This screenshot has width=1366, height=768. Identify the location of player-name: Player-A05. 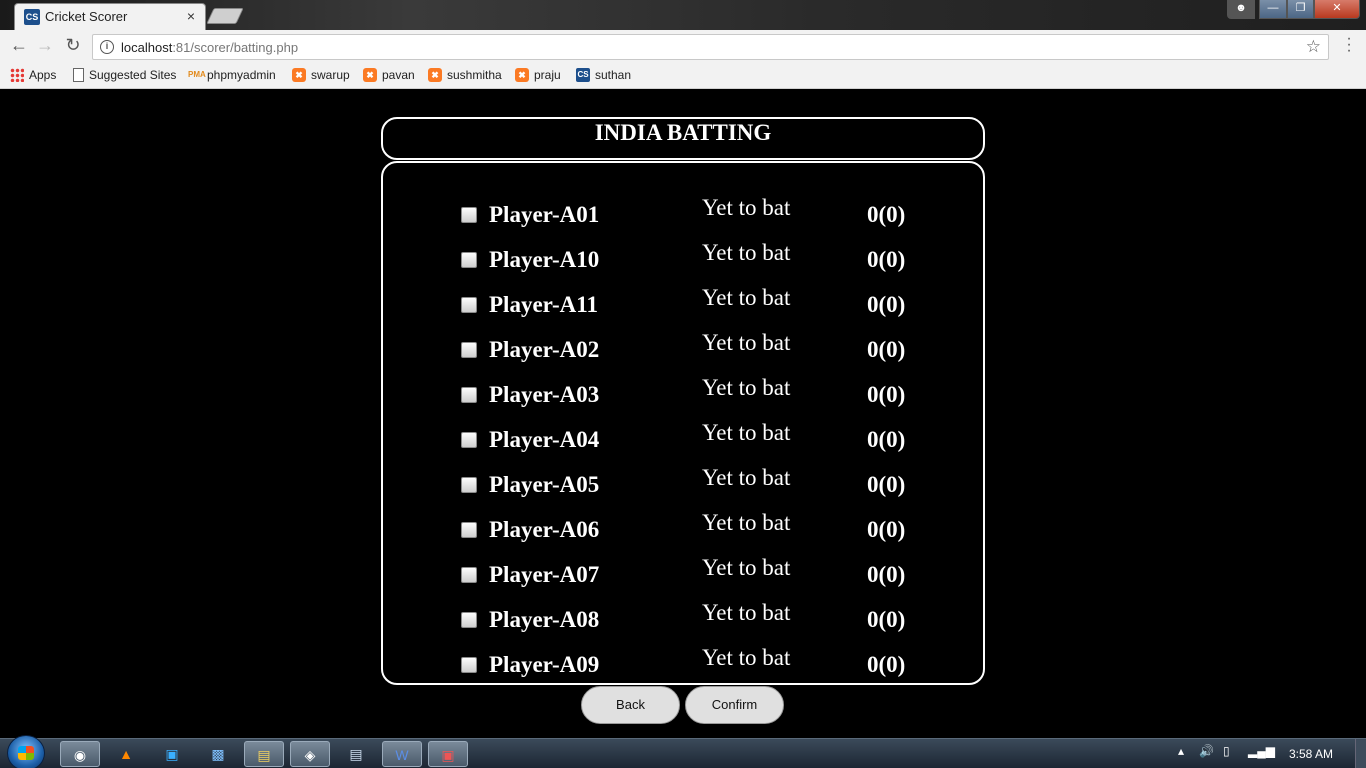
(544, 484).